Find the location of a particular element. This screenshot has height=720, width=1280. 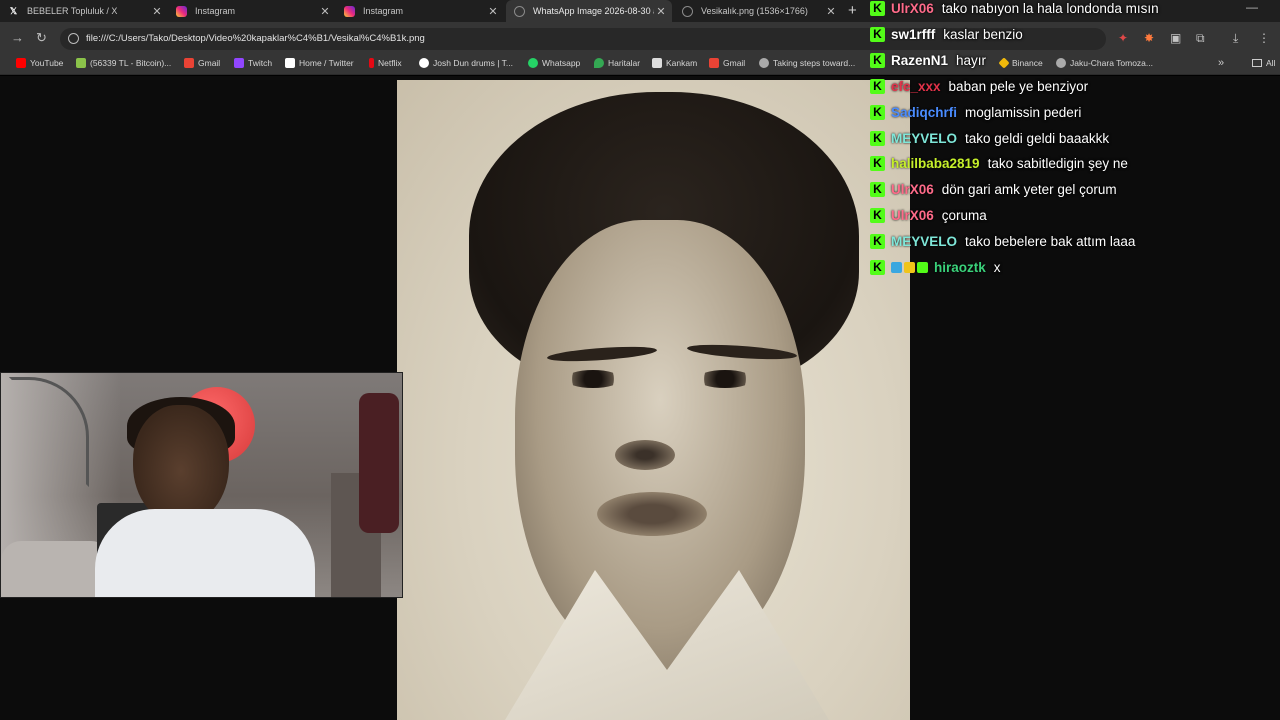

netflix-icon is located at coordinates (371, 63).